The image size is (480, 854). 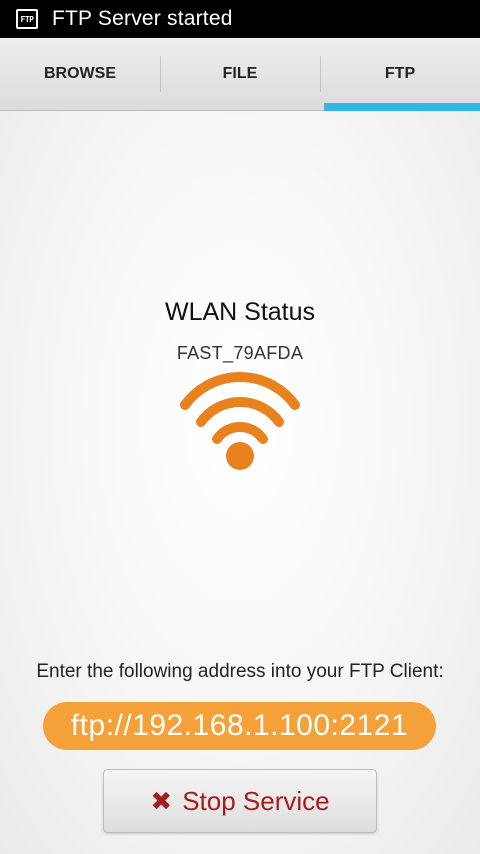 I want to click on stop-service-label: Stop Service, so click(x=256, y=800).